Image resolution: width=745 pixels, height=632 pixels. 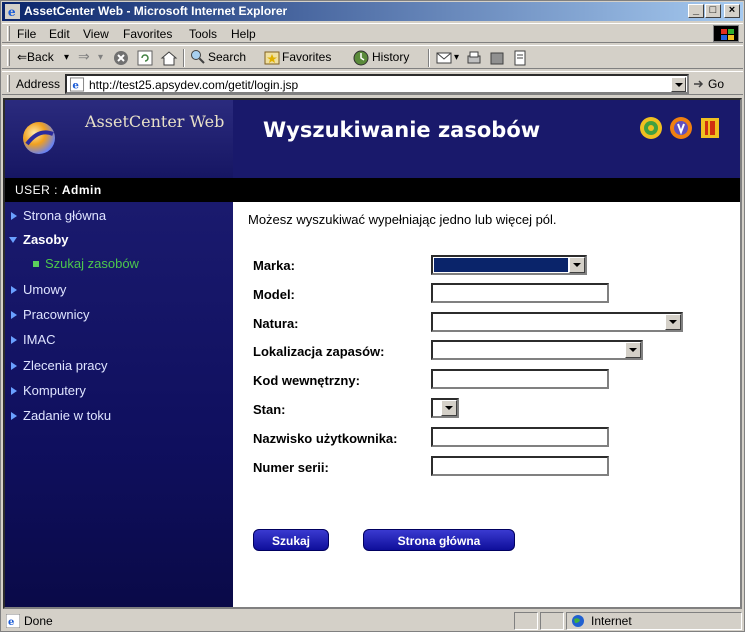 What do you see at coordinates (361, 58) in the screenshot?
I see `history-icon` at bounding box center [361, 58].